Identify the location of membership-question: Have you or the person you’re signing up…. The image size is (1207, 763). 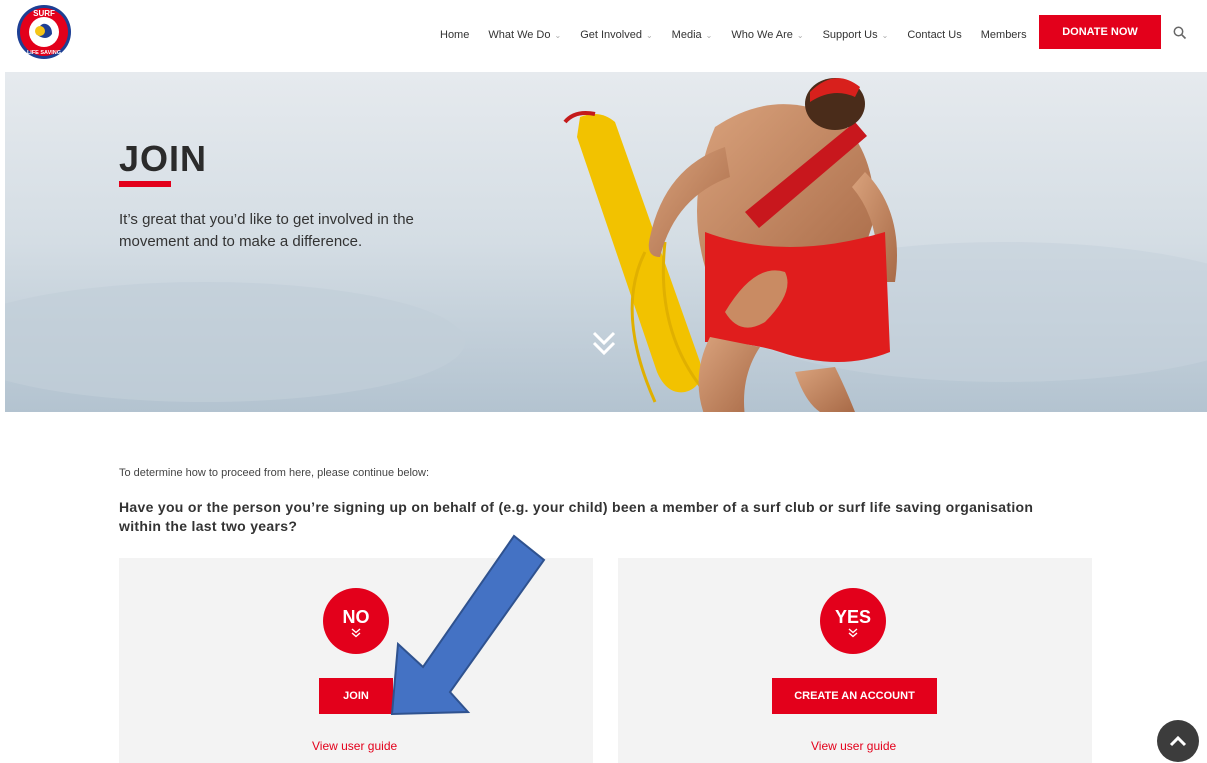
(576, 516).